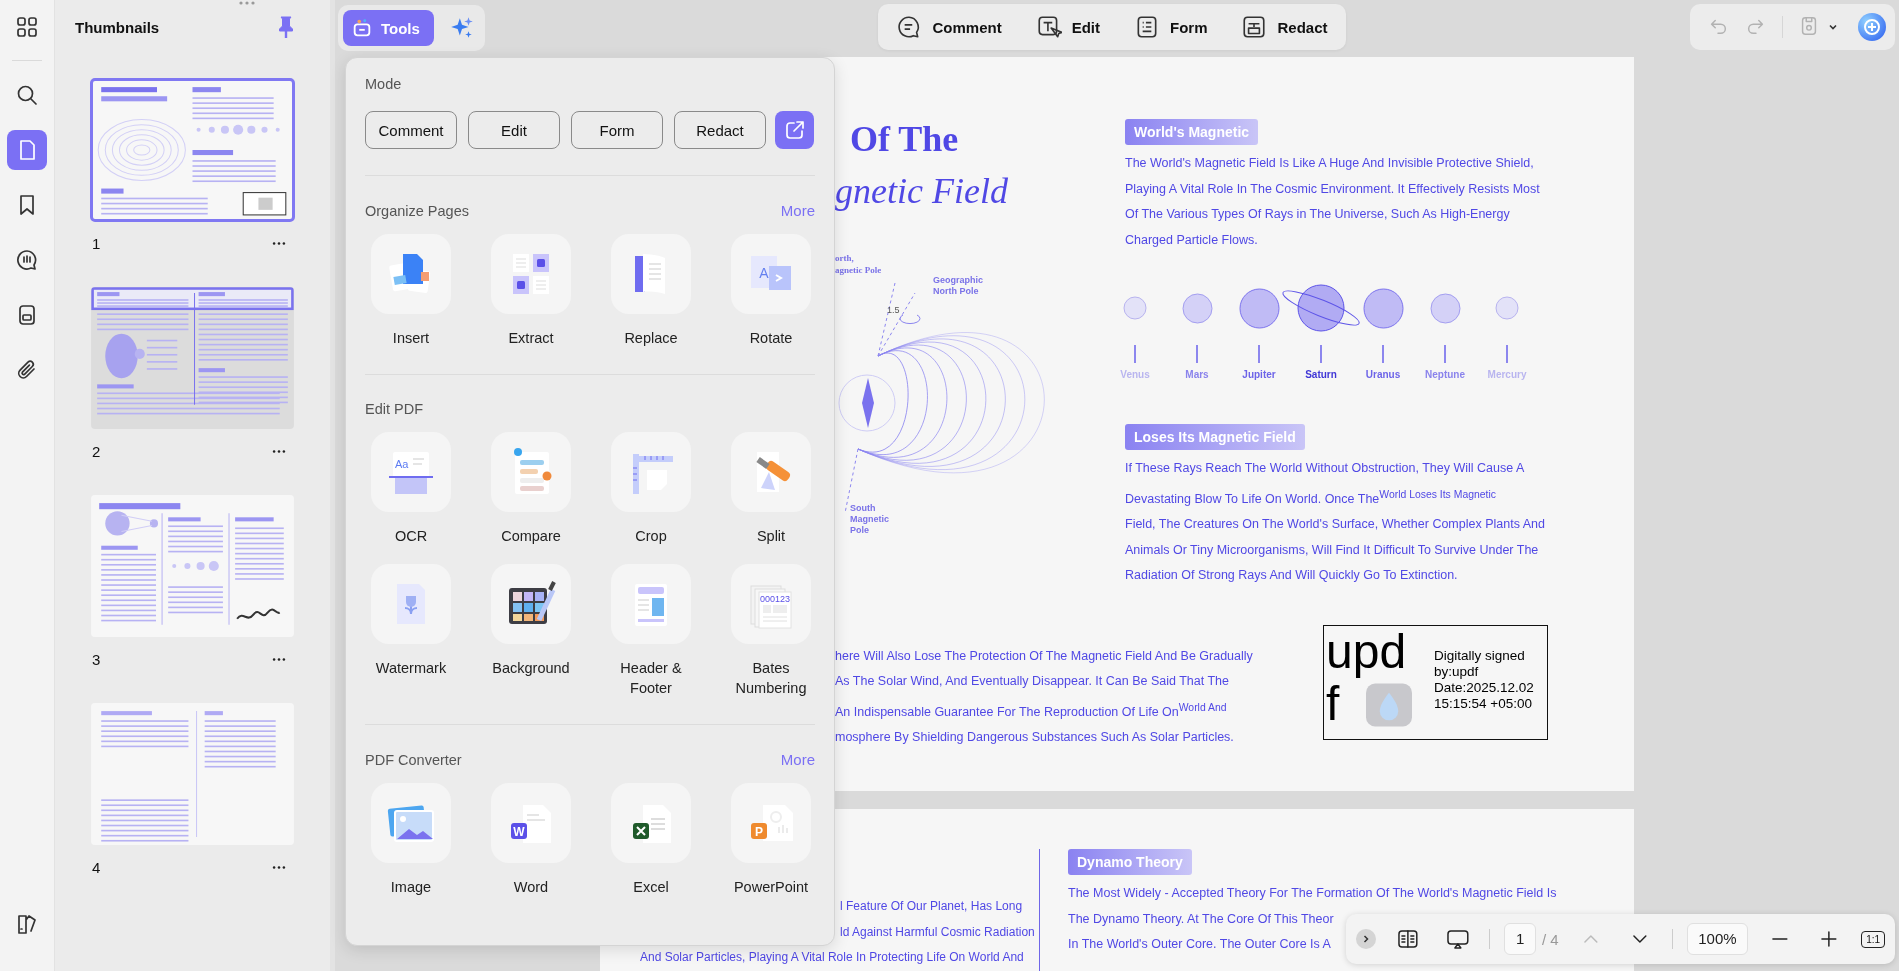  I want to click on section-title: Organize Pages, so click(417, 210).